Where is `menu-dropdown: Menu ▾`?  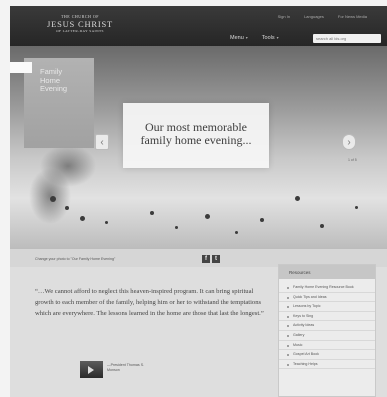 menu-dropdown: Menu ▾ is located at coordinates (239, 38).